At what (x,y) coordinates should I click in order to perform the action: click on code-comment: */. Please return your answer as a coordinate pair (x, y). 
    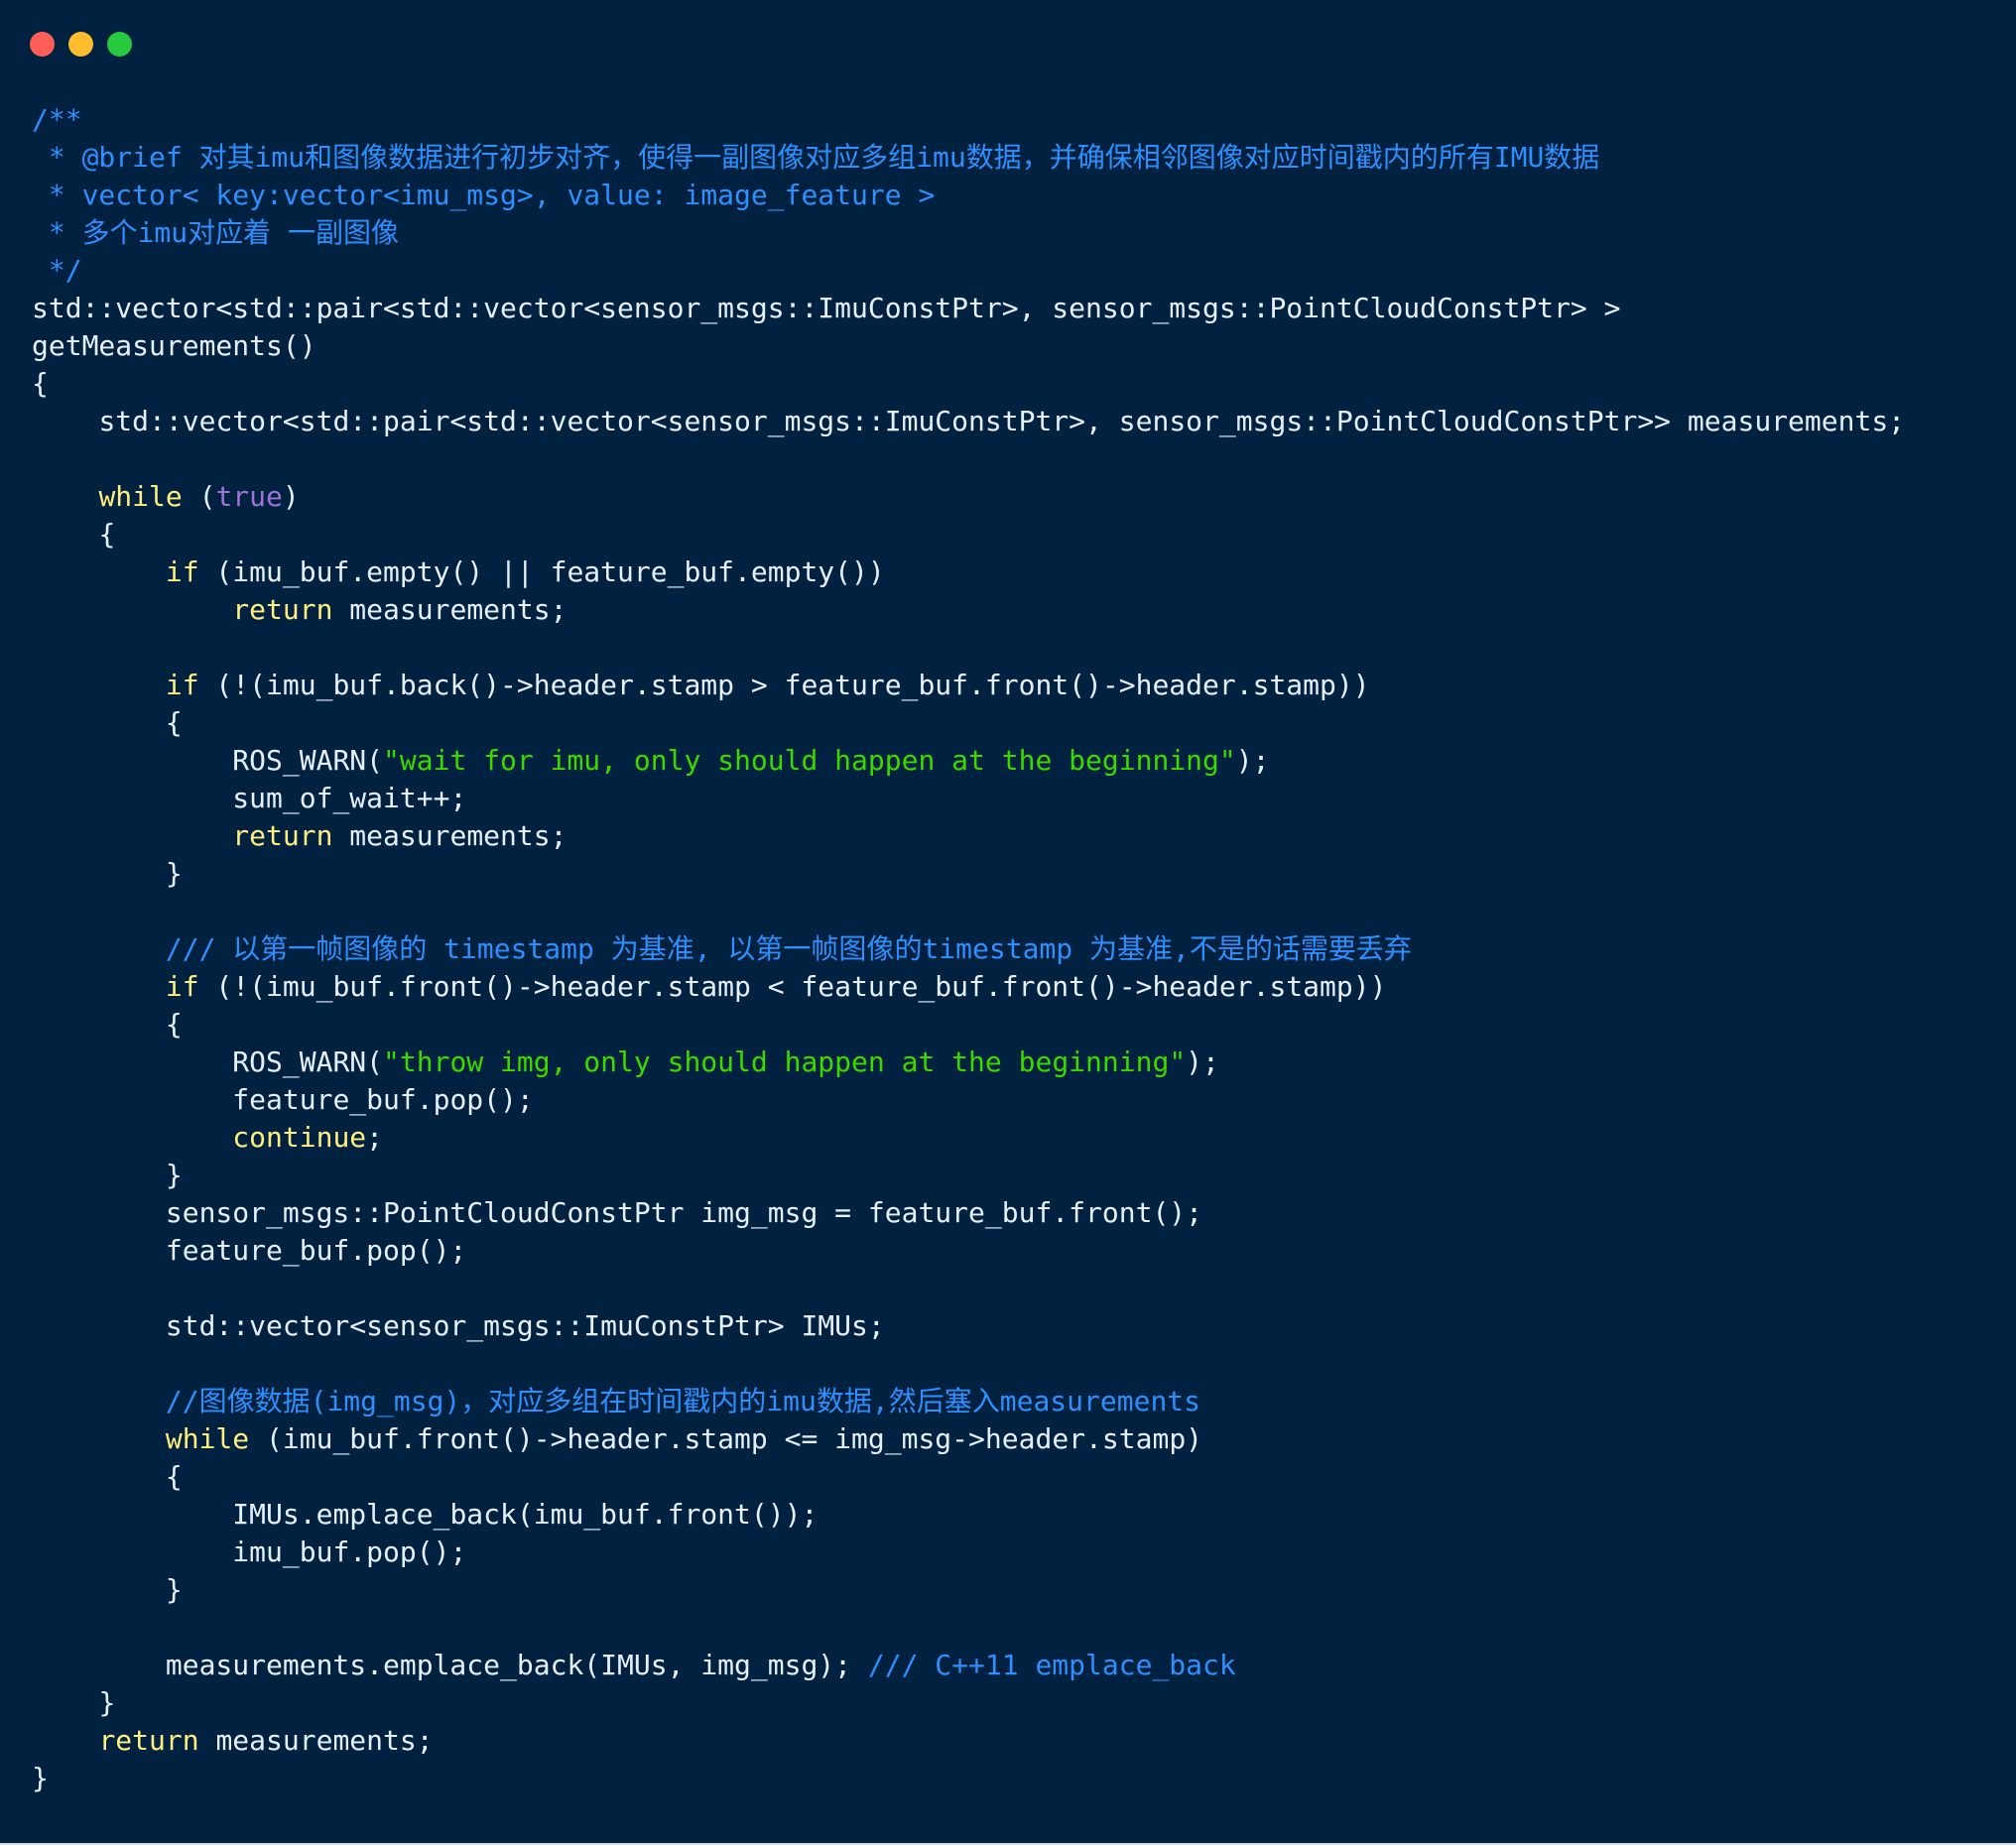
    Looking at the image, I should click on (57, 270).